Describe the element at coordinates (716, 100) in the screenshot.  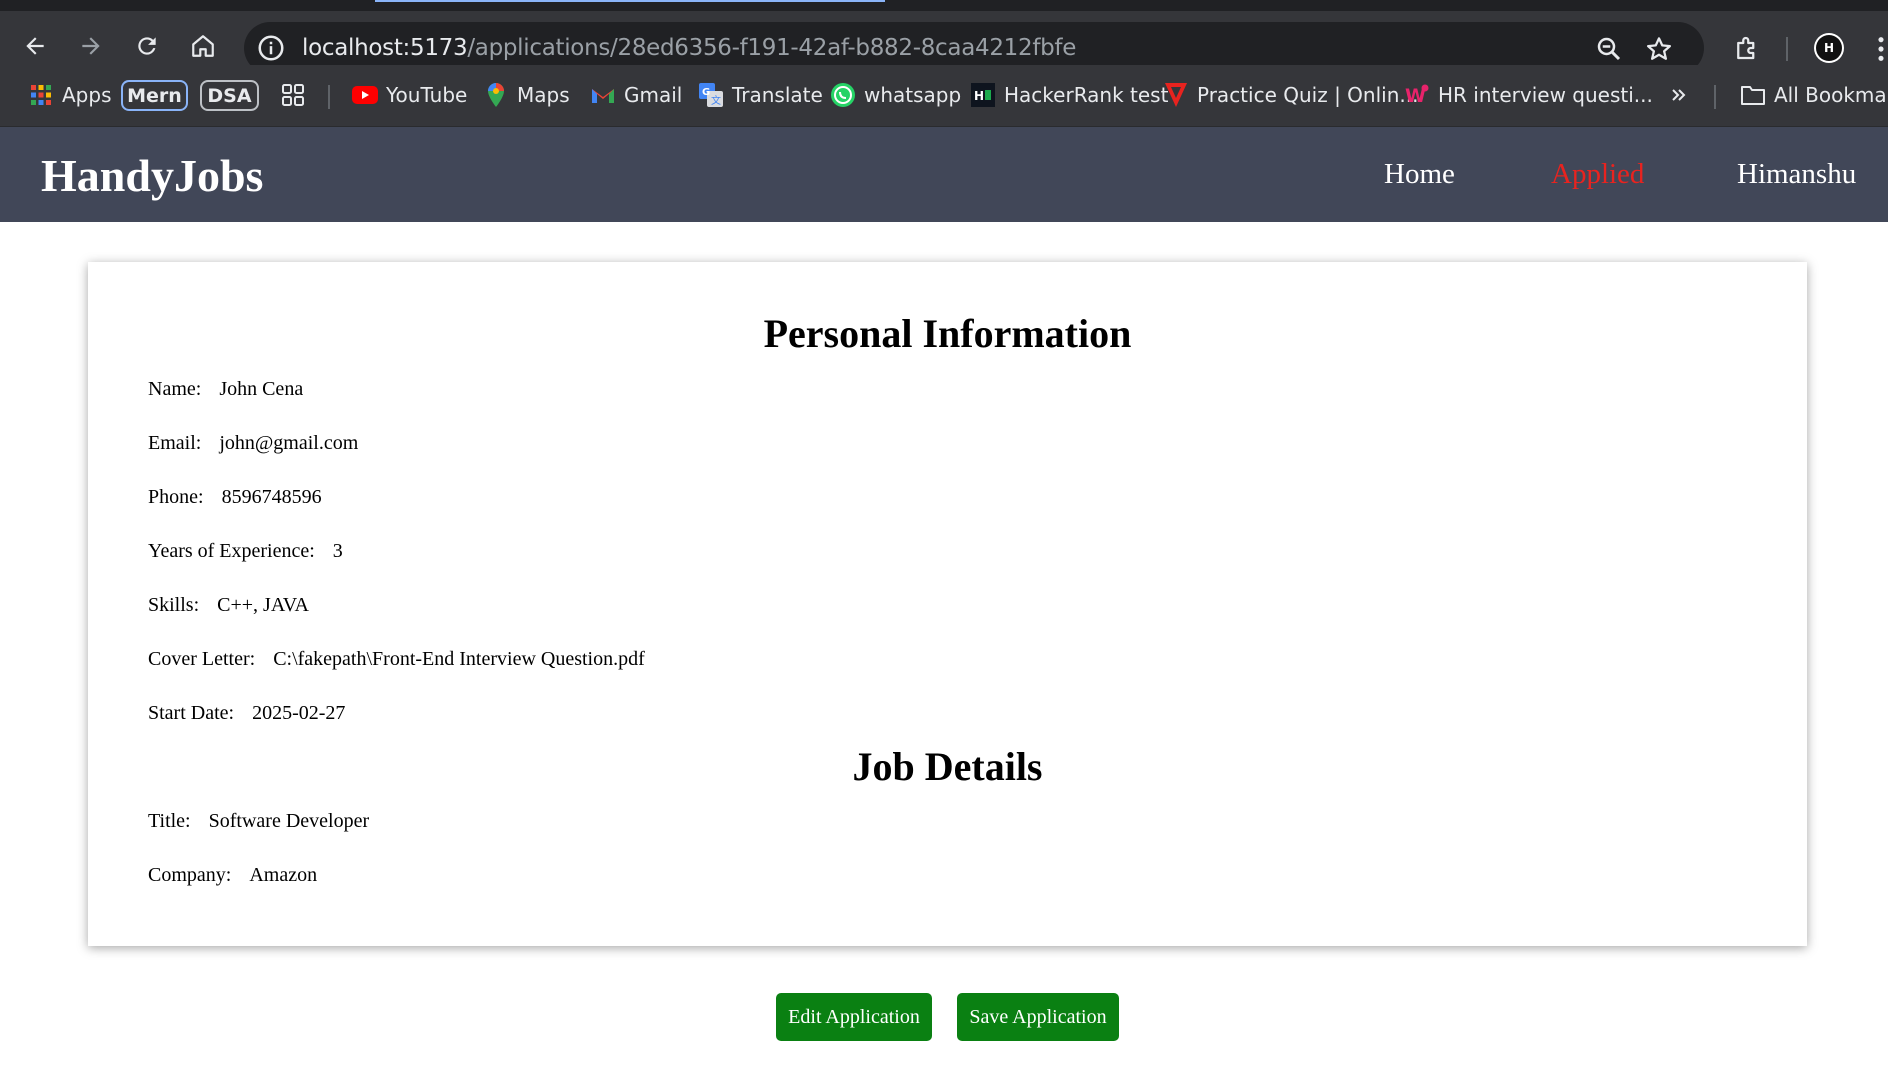
I see `svg-text: 文` at that location.